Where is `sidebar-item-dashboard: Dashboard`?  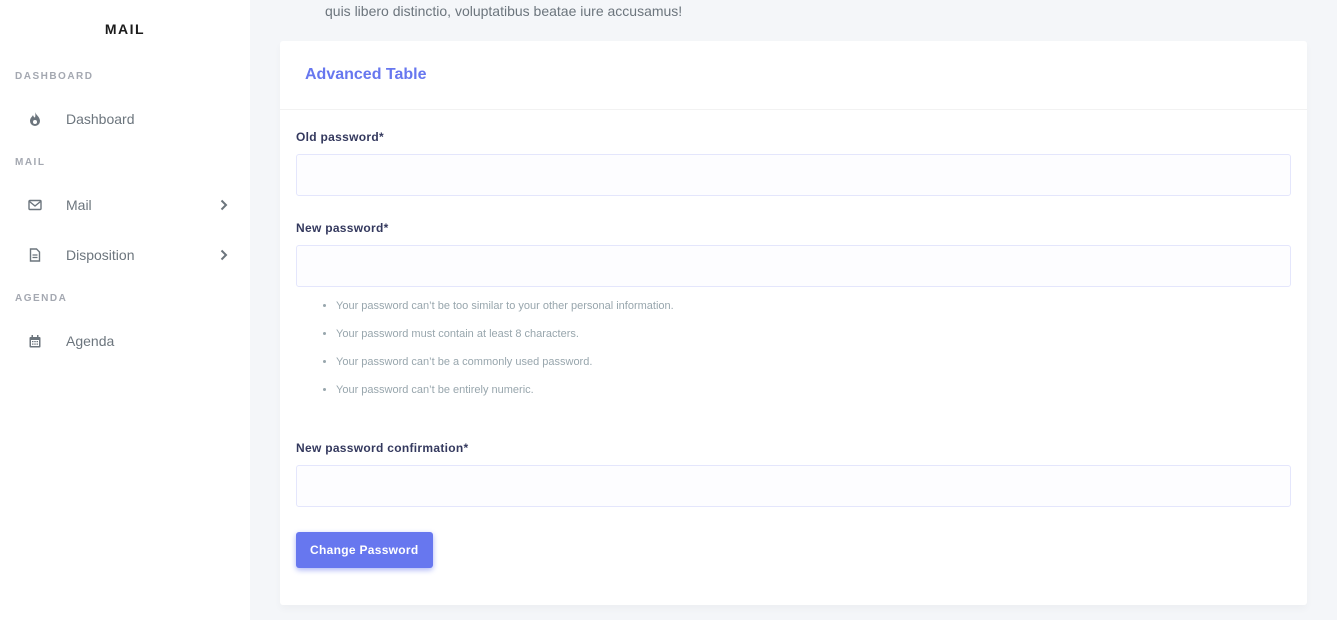
sidebar-item-dashboard: Dashboard is located at coordinates (125, 119).